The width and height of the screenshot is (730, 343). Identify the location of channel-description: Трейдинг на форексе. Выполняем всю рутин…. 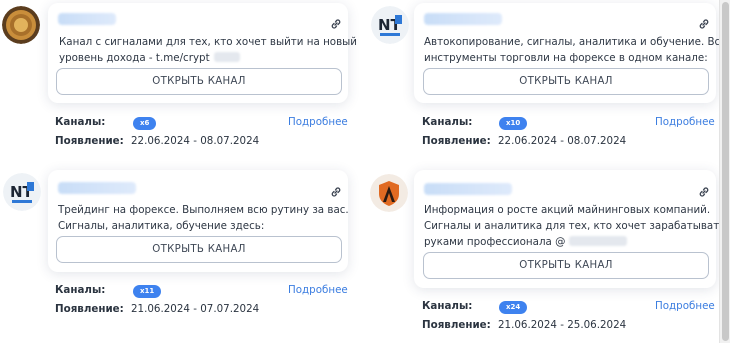
(203, 218).